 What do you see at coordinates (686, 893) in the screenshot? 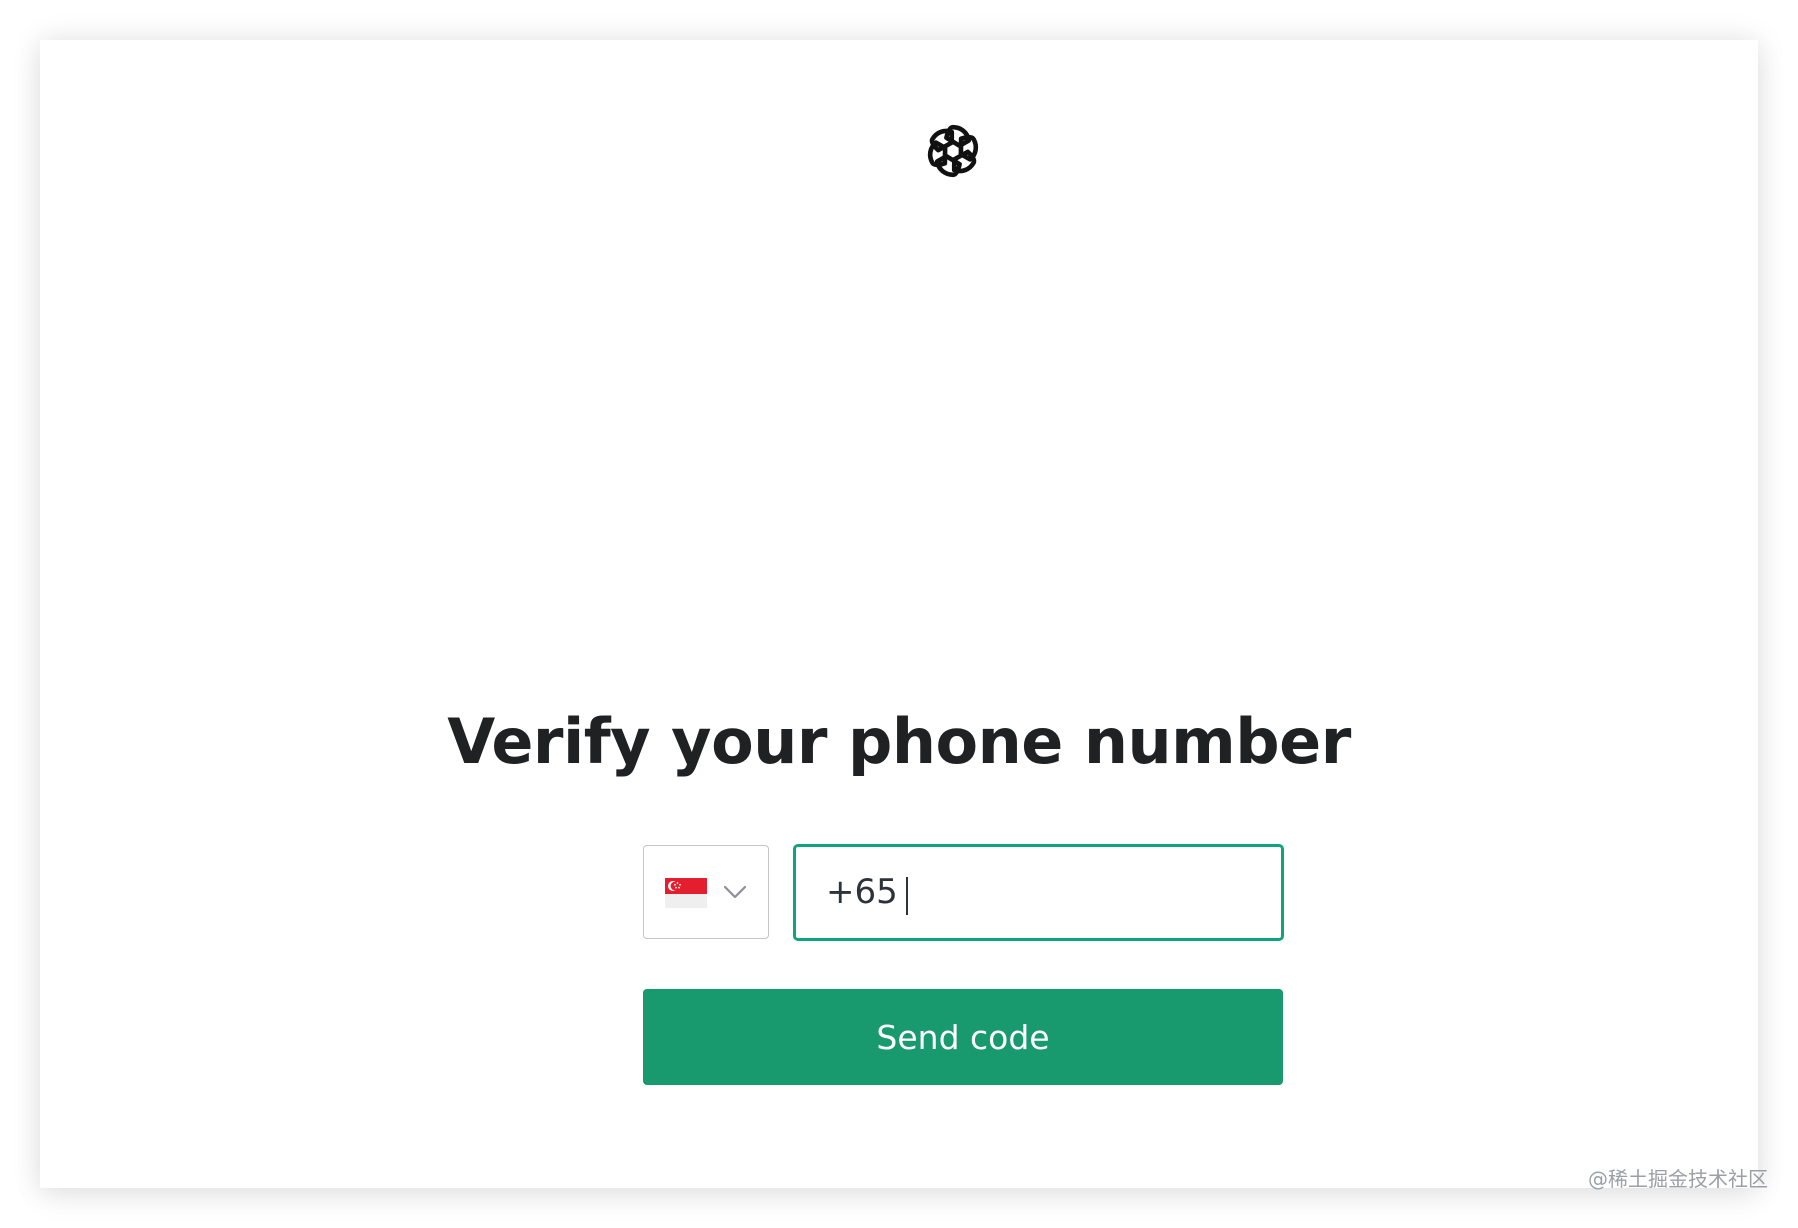
I see `singapore-flag-icon` at bounding box center [686, 893].